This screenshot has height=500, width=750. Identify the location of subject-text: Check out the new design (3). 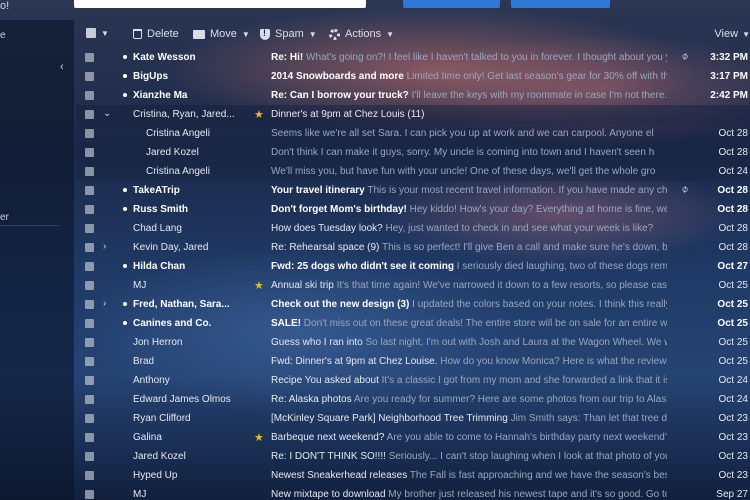
(340, 304).